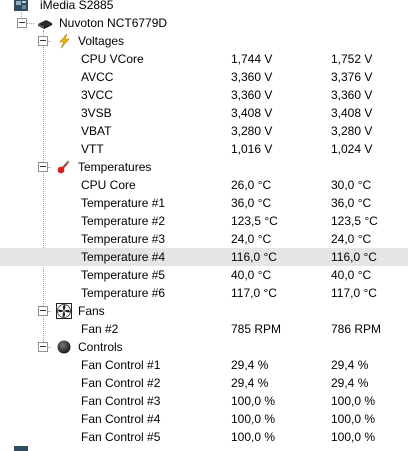 The image size is (408, 451). Describe the element at coordinates (204, 347) in the screenshot. I see `tree-group-controls: Controls` at that location.